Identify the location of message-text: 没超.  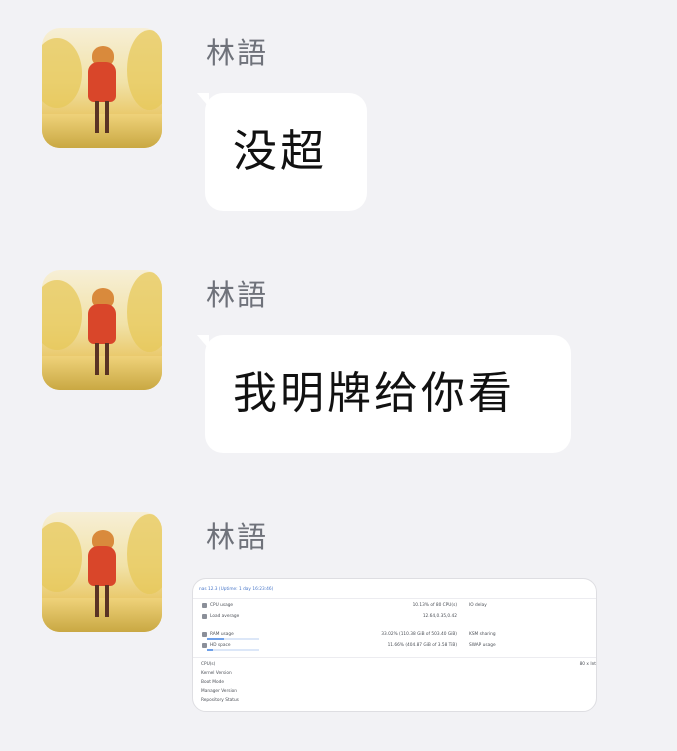
(280, 151).